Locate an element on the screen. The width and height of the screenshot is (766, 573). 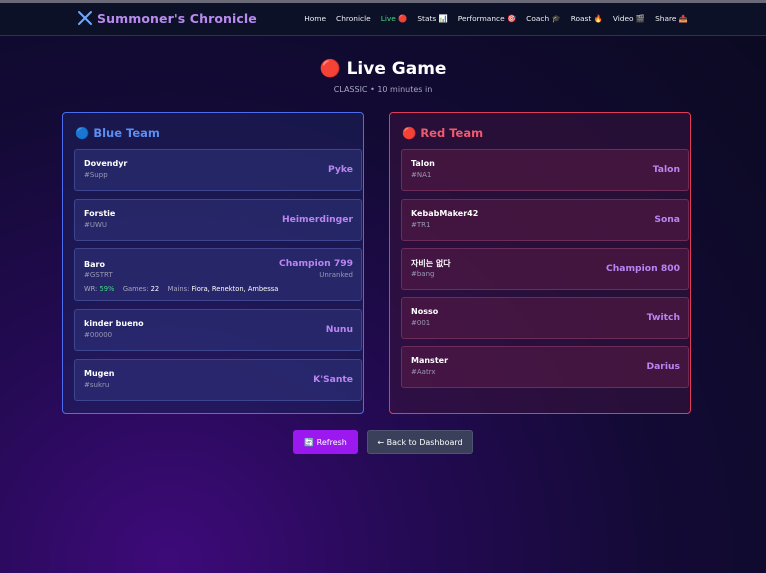
player-card: kinder bueno #00000 Nunu is located at coordinates (218, 330).